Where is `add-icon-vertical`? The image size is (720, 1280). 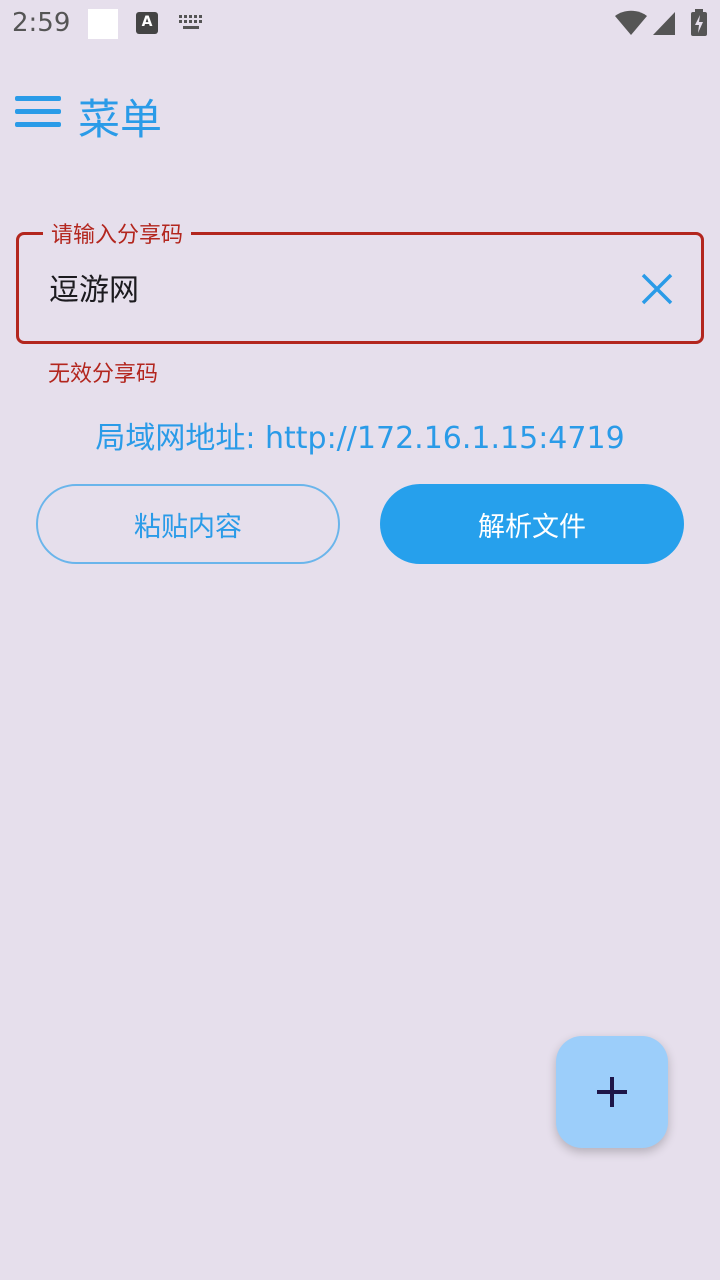 add-icon-vertical is located at coordinates (612, 1092).